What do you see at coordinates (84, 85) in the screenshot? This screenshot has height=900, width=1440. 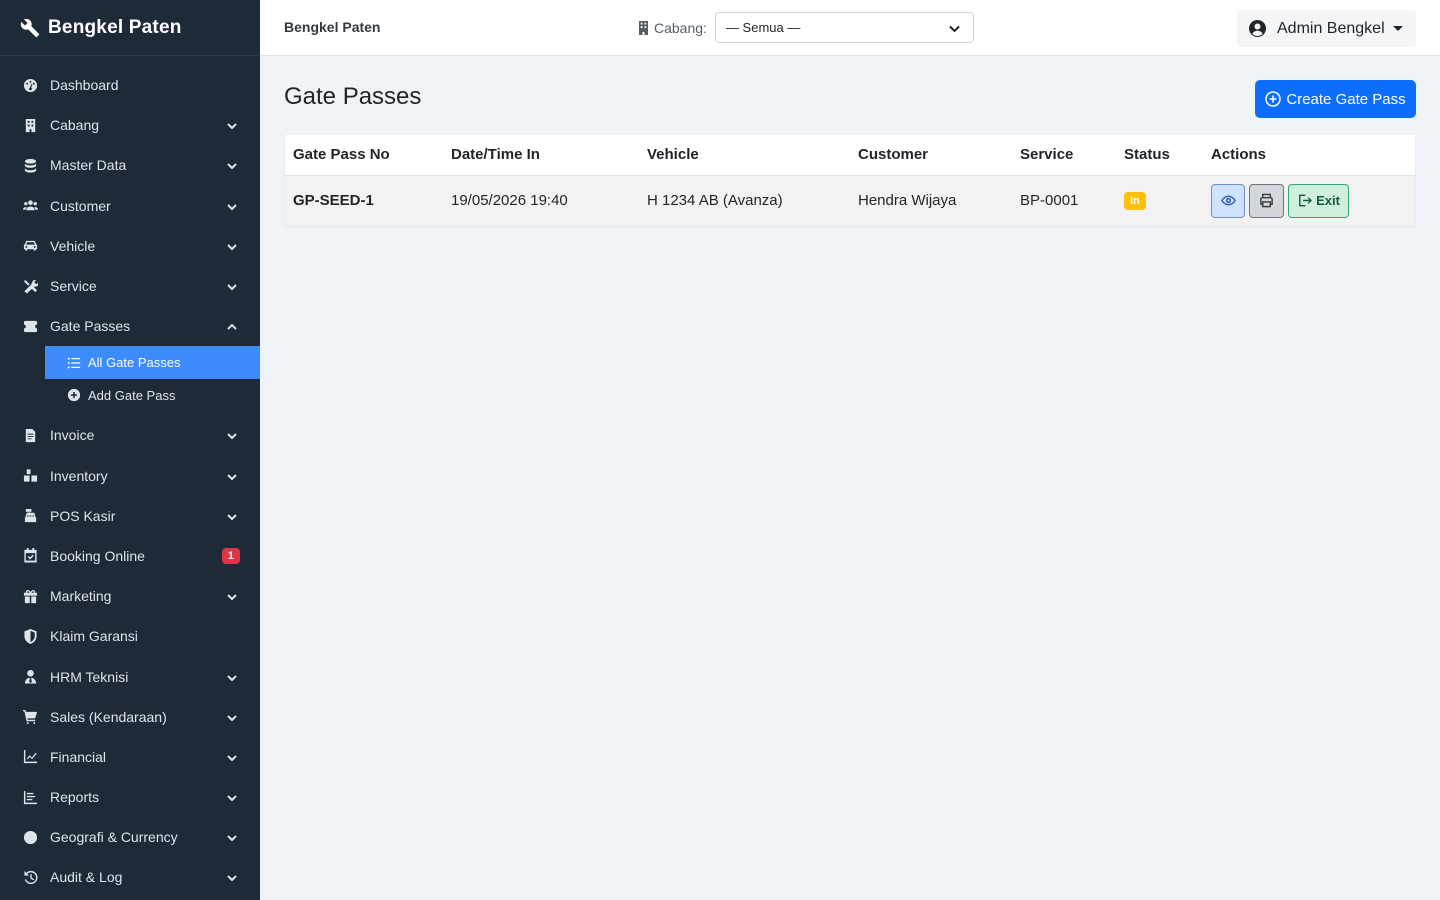 I see `sidebar-item-label: Dashboard` at bounding box center [84, 85].